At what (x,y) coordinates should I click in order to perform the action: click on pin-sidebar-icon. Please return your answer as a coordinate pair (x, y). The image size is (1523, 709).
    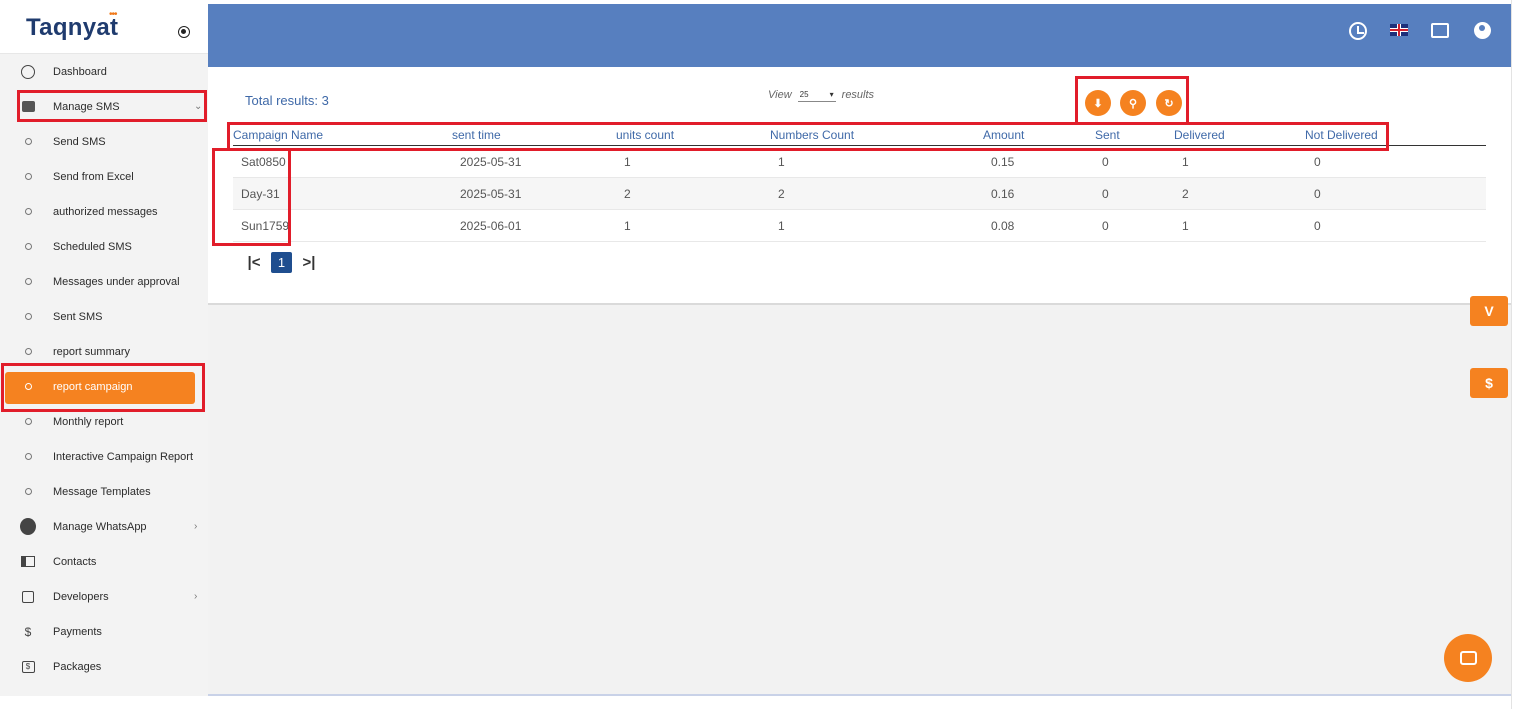
    Looking at the image, I should click on (184, 32).